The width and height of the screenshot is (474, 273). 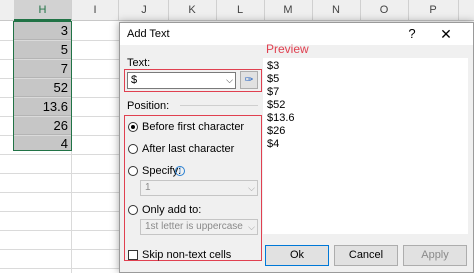 What do you see at coordinates (194, 226) in the screenshot?
I see `only-add-to-value: 1st letter is uppercase` at bounding box center [194, 226].